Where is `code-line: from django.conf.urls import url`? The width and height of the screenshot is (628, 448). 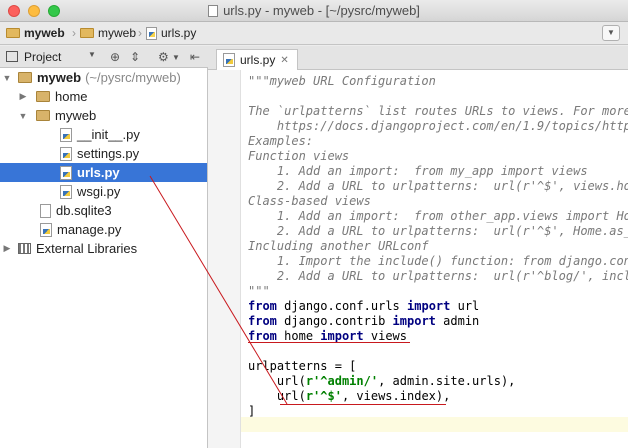
code-line: from django.conf.urls import url is located at coordinates (364, 306).